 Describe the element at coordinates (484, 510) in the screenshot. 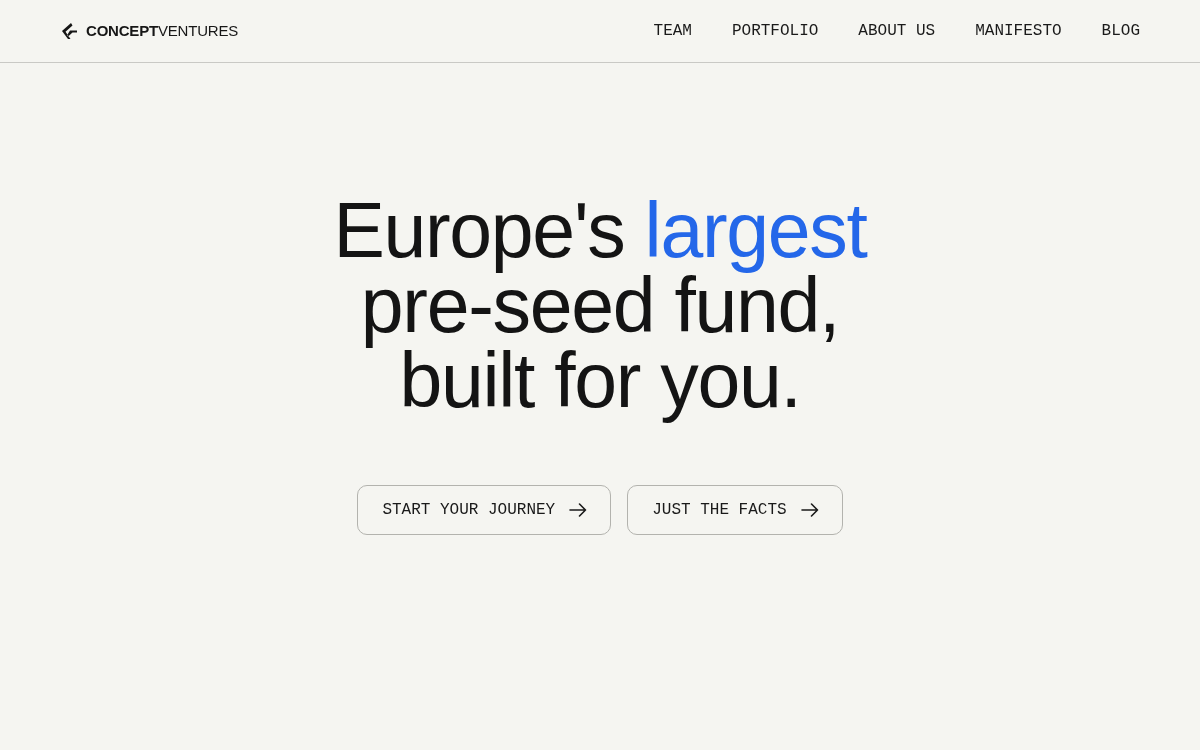

I see `cta-button: START YOUR JOURNEY` at that location.